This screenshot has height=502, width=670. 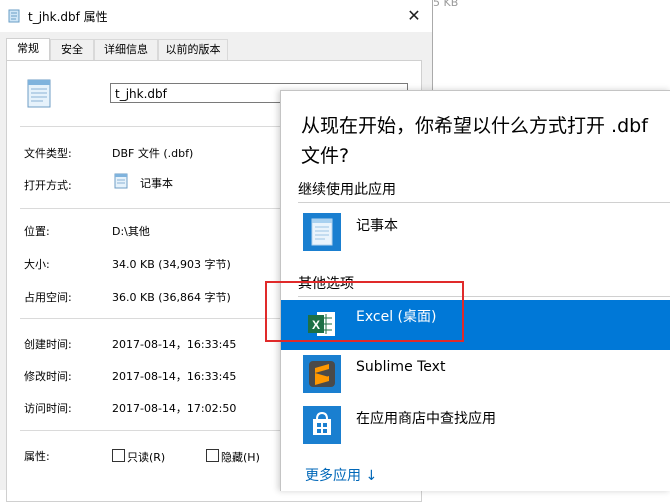 I want to click on notepad-app-icon, so click(x=322, y=232).